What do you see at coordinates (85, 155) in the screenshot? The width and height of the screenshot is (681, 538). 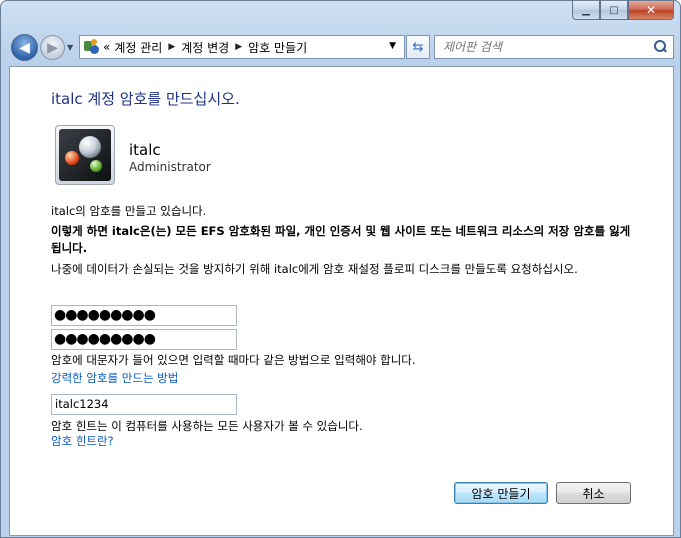 I see `user-avatar` at bounding box center [85, 155].